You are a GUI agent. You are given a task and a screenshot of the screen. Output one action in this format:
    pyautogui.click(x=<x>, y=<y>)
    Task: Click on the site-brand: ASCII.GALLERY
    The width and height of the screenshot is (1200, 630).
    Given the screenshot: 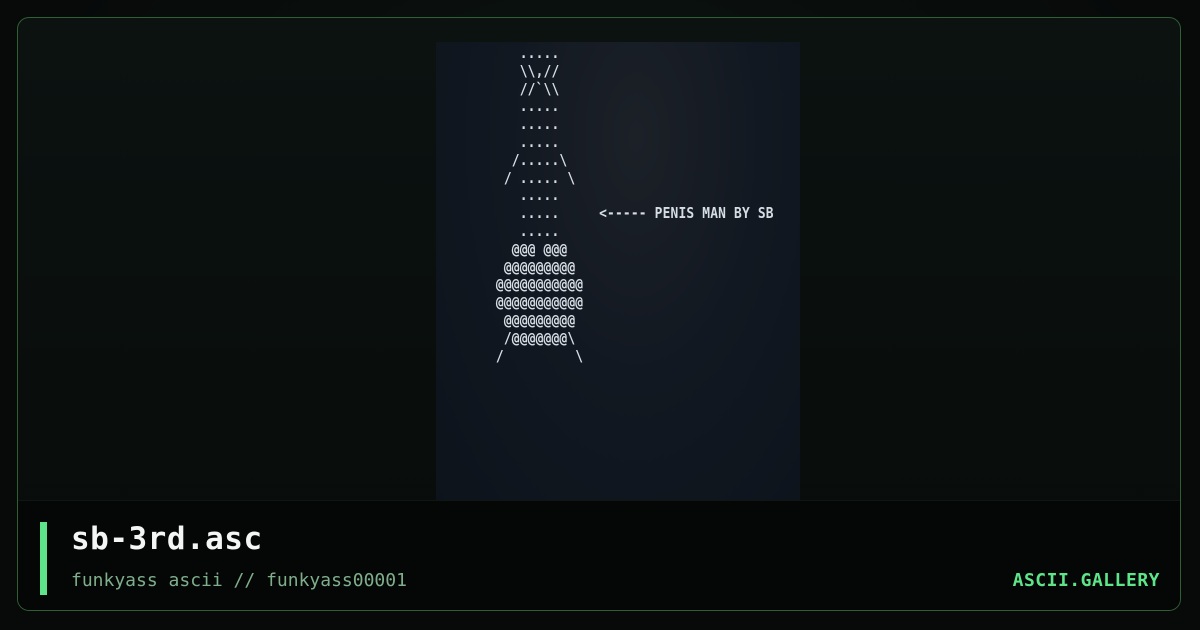 What is the action you would take?
    pyautogui.click(x=1086, y=580)
    